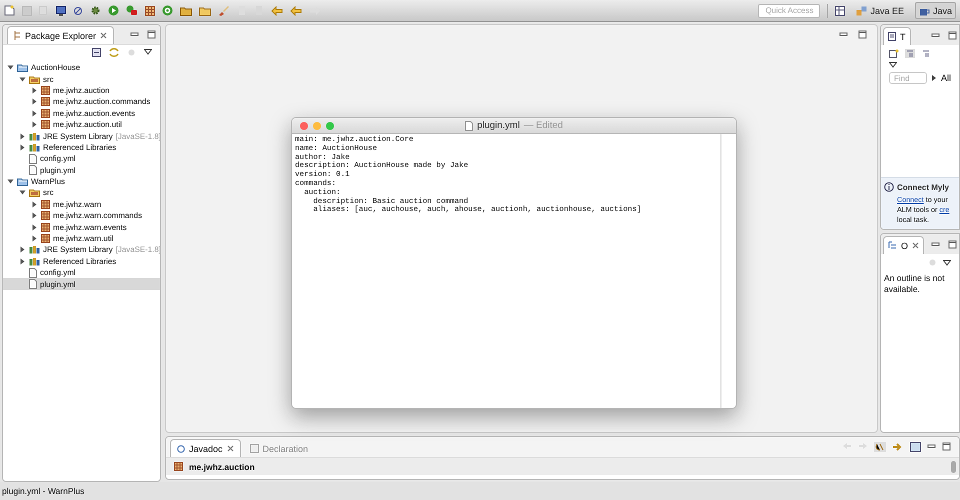  Describe the element at coordinates (167, 10) in the screenshot. I see `class-icon` at that location.